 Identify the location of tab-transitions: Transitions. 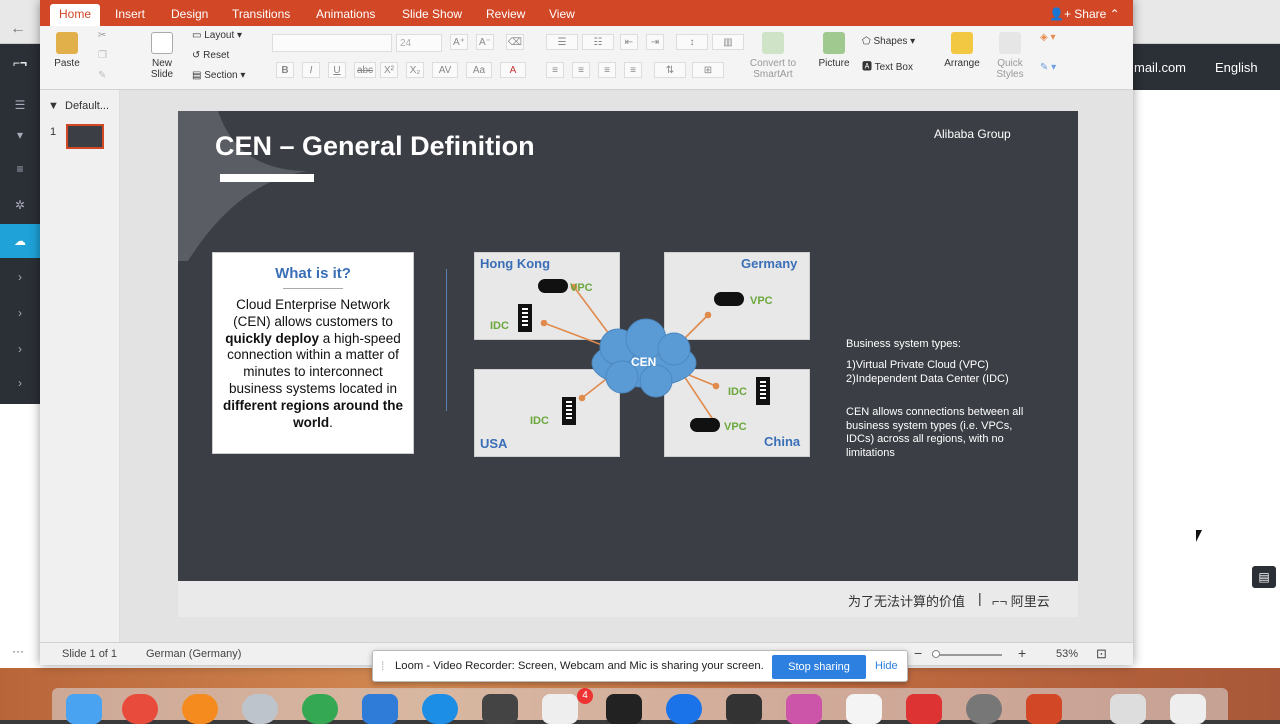
(261, 15).